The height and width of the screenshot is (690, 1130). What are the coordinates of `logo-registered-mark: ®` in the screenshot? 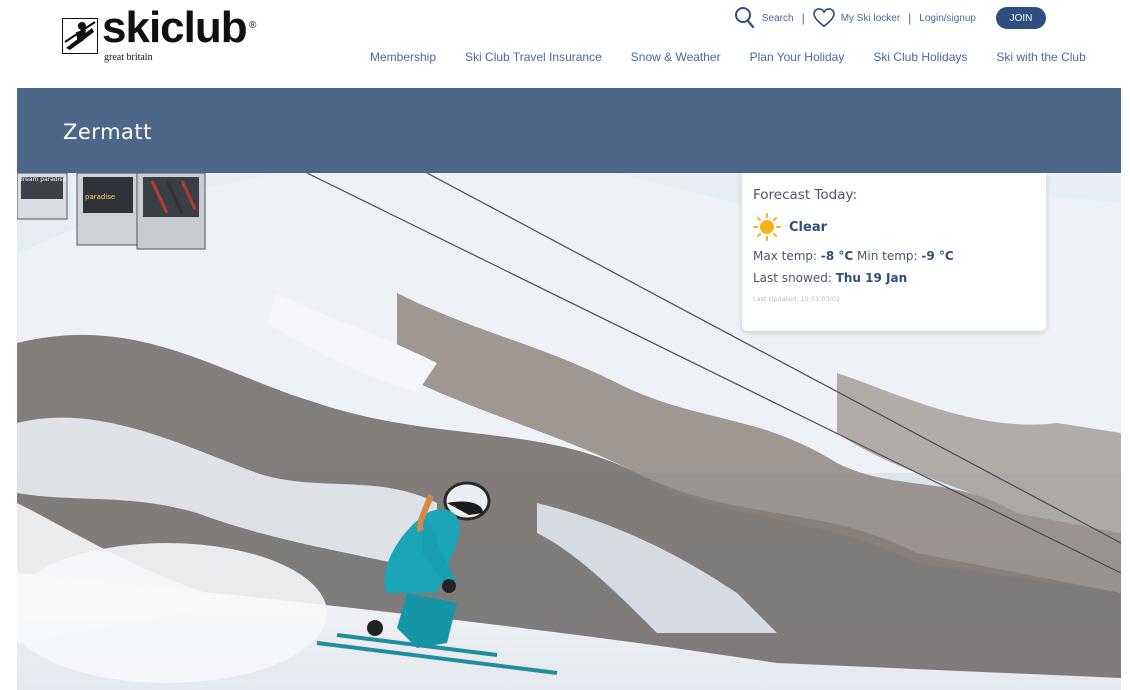 It's located at (253, 25).